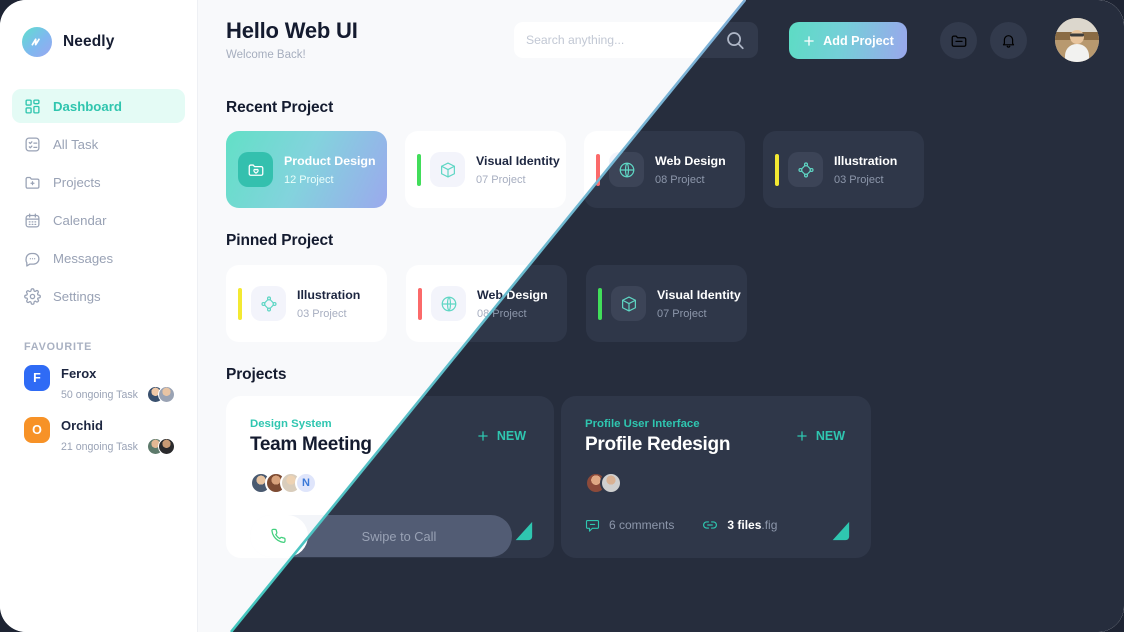  What do you see at coordinates (603, 483) in the screenshot?
I see `project-member-avatars` at bounding box center [603, 483].